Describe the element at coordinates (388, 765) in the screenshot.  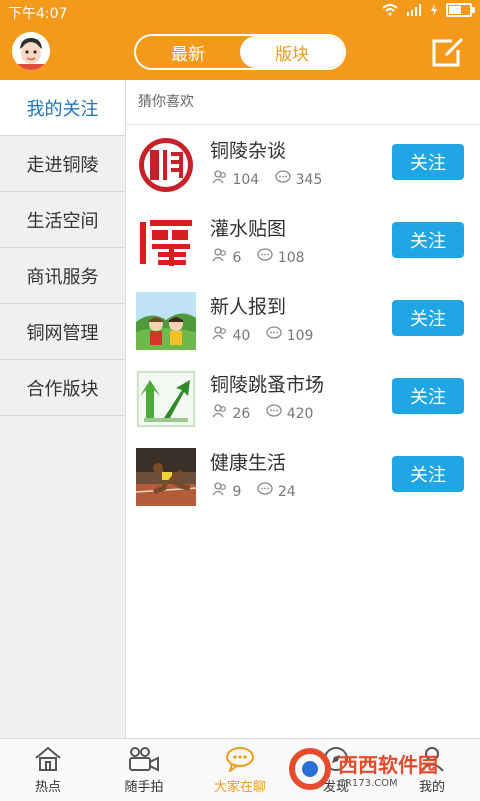
I see `watermark-main: 西西软件园` at that location.